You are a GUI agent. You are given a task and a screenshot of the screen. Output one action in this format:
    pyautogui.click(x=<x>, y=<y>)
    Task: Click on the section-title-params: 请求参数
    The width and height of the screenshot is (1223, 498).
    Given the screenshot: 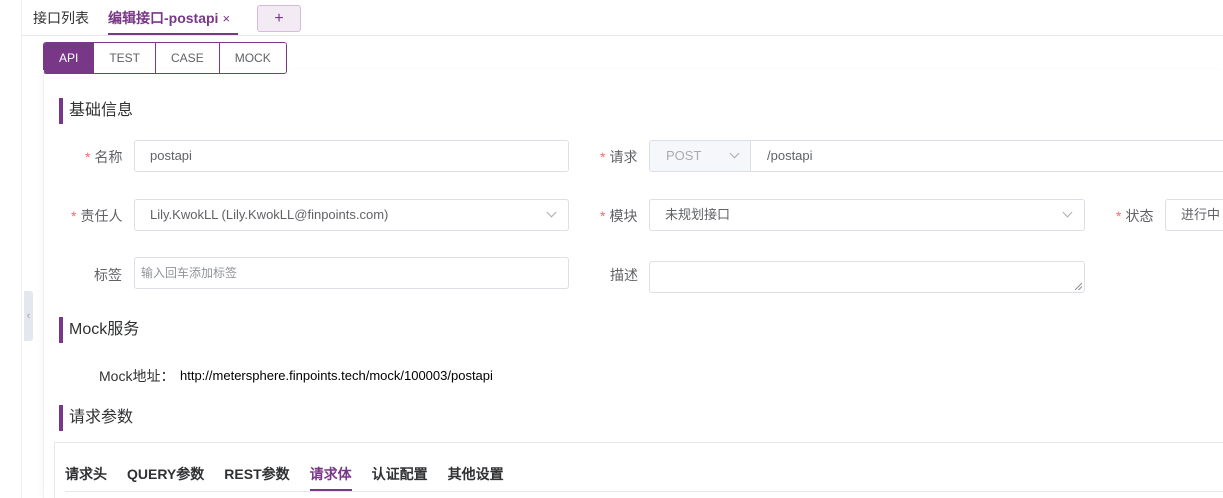 What is the action you would take?
    pyautogui.click(x=96, y=418)
    